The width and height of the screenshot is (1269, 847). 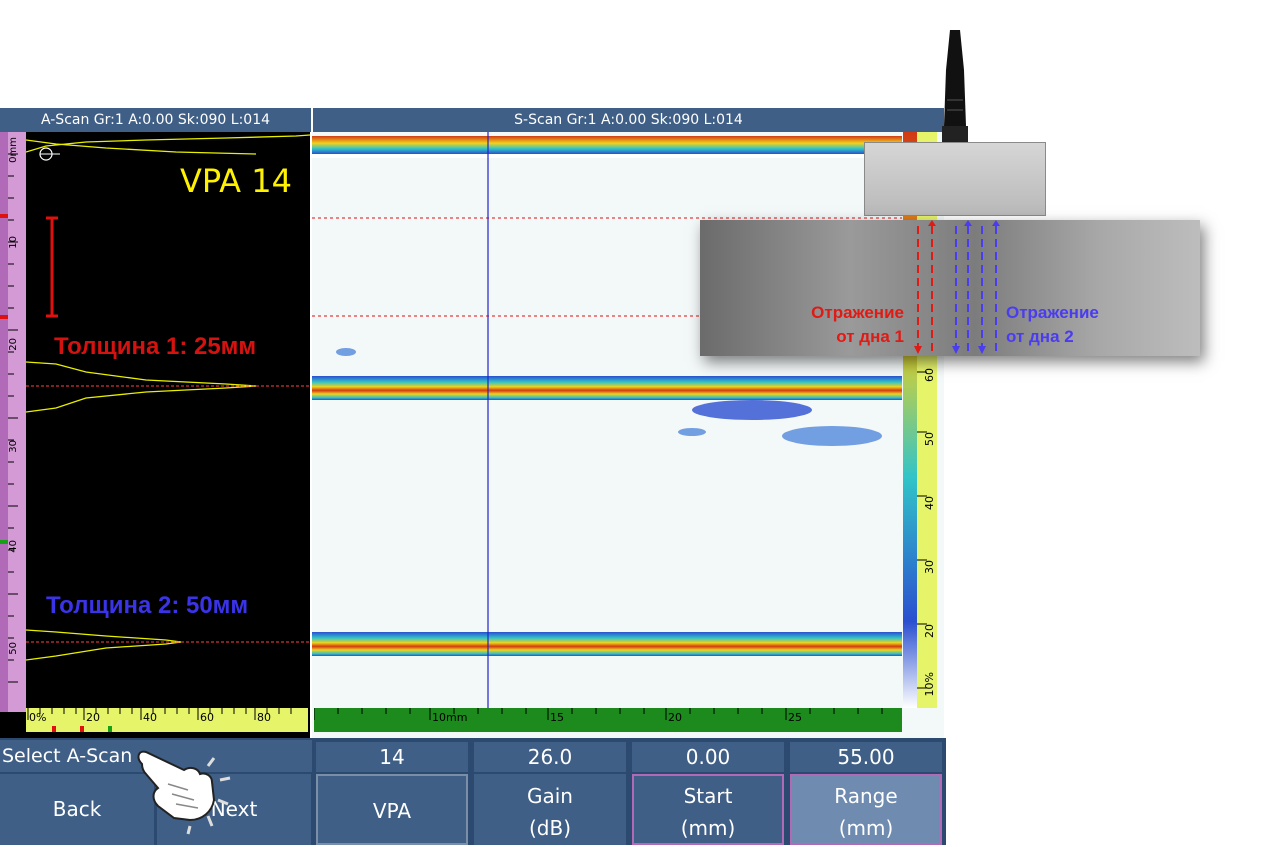 I want to click on depth-tick-50: 50, so click(x=13, y=648).